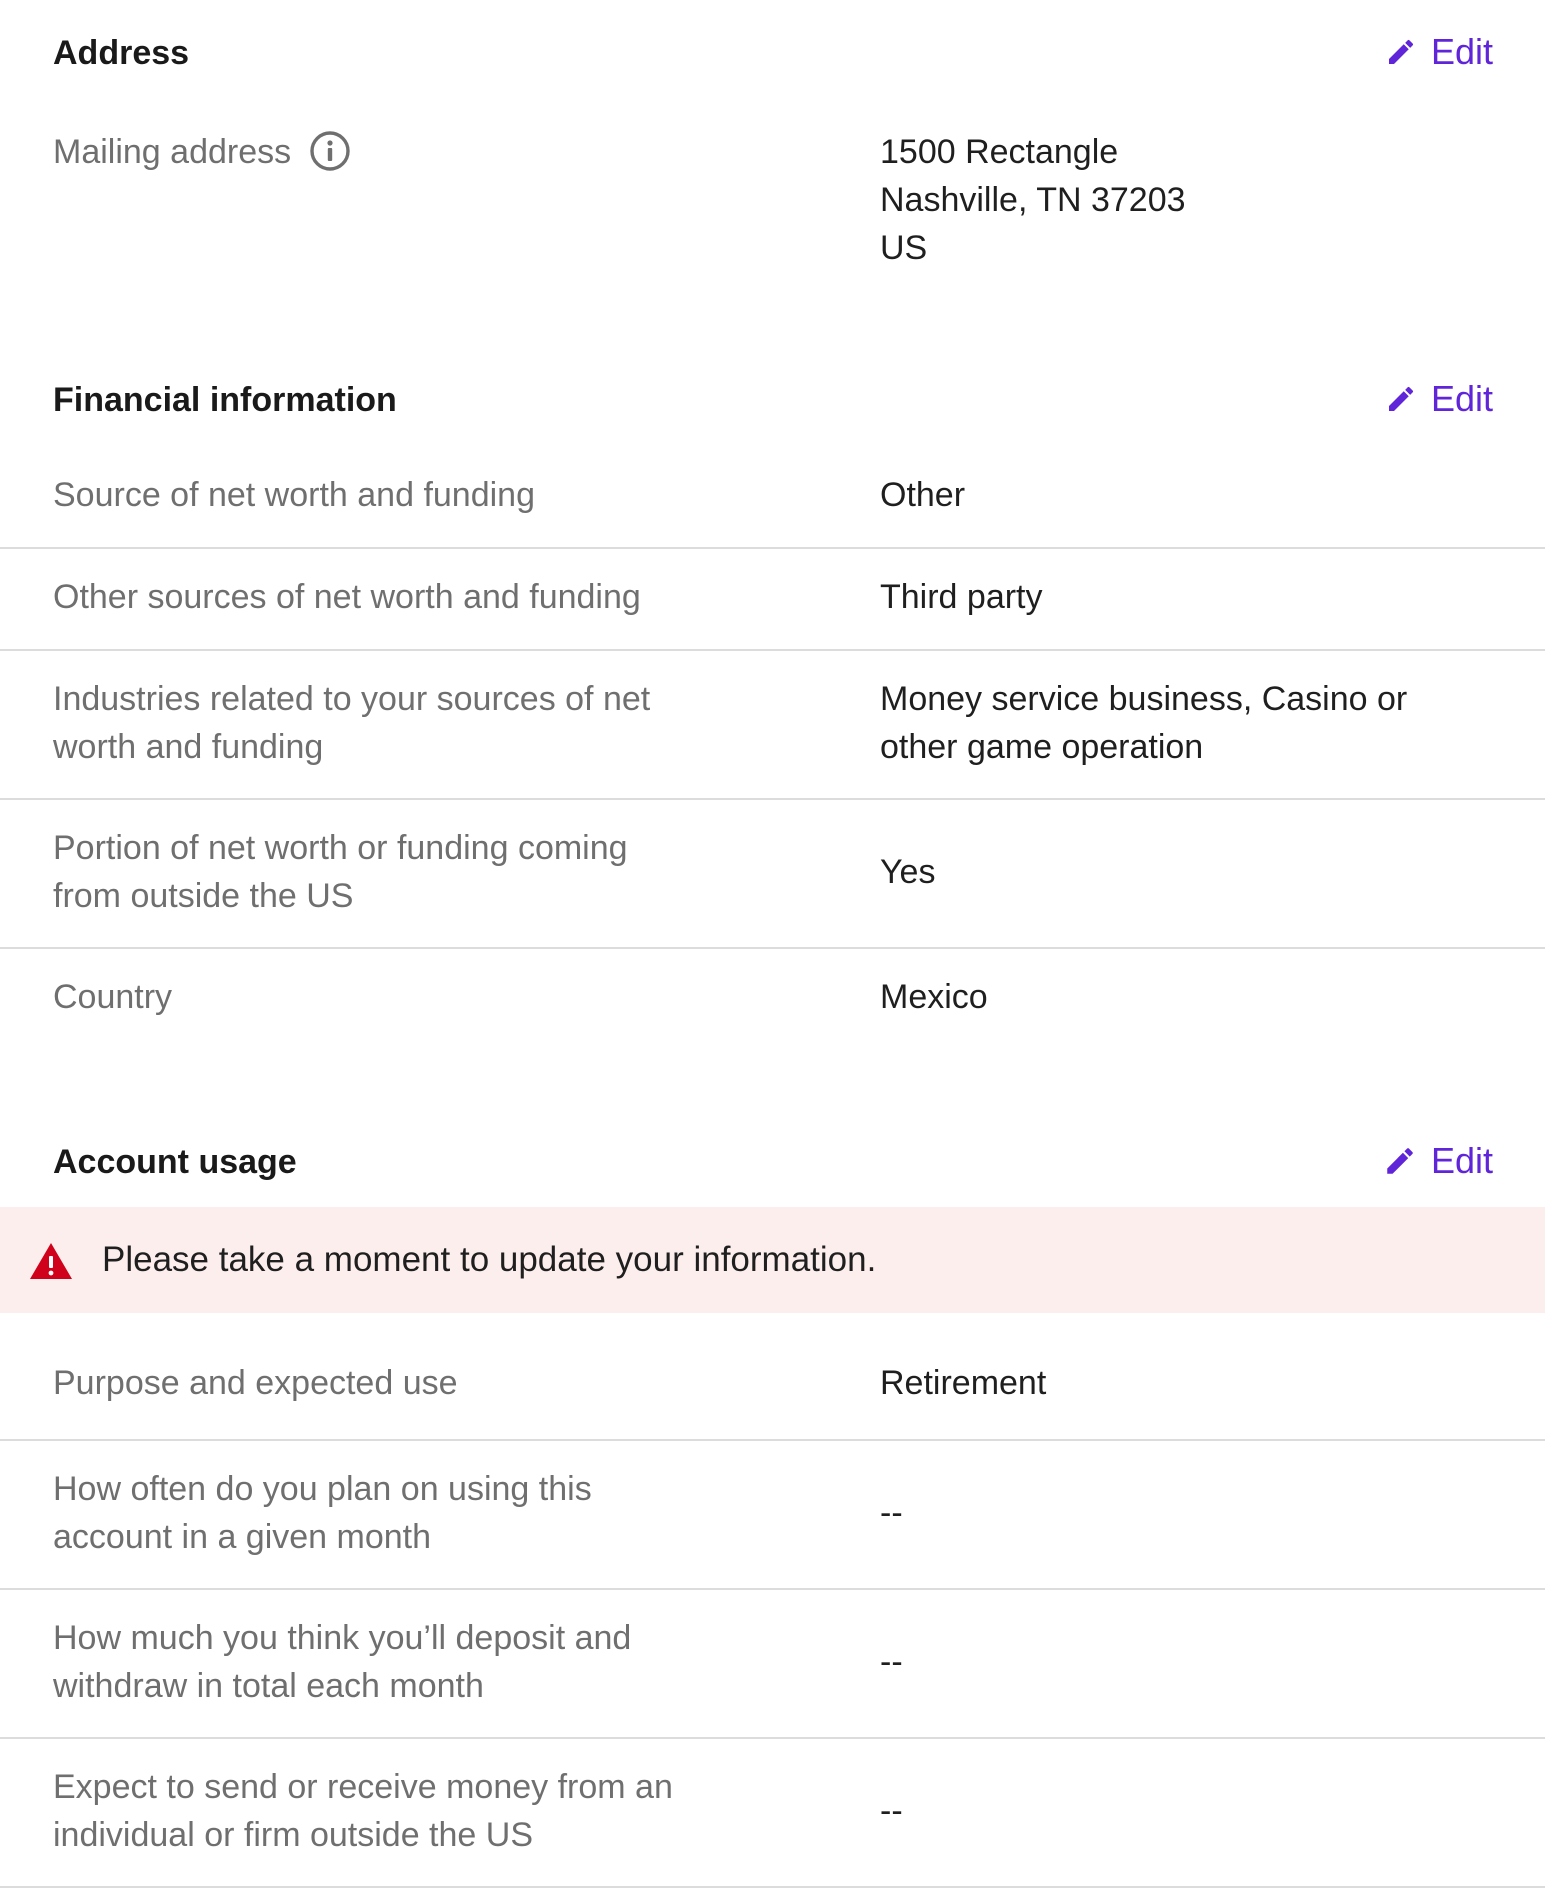  I want to click on warning-triangle-icon, so click(51, 1261).